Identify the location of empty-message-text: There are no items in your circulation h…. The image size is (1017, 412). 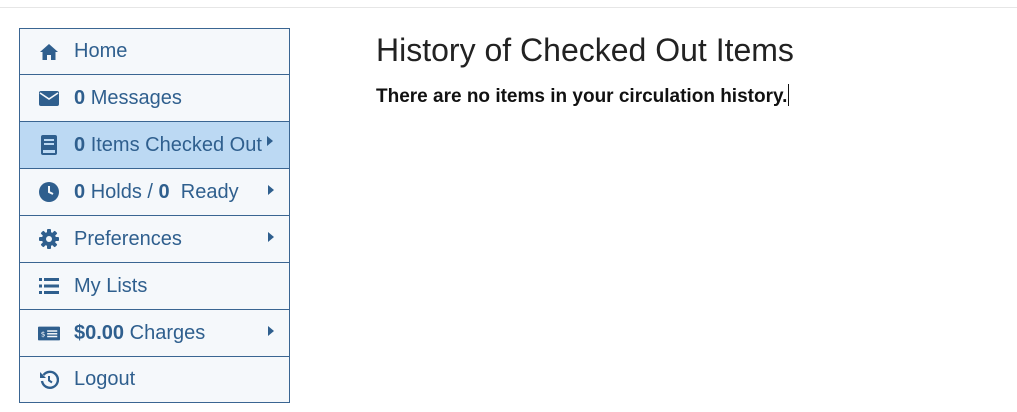
(582, 96).